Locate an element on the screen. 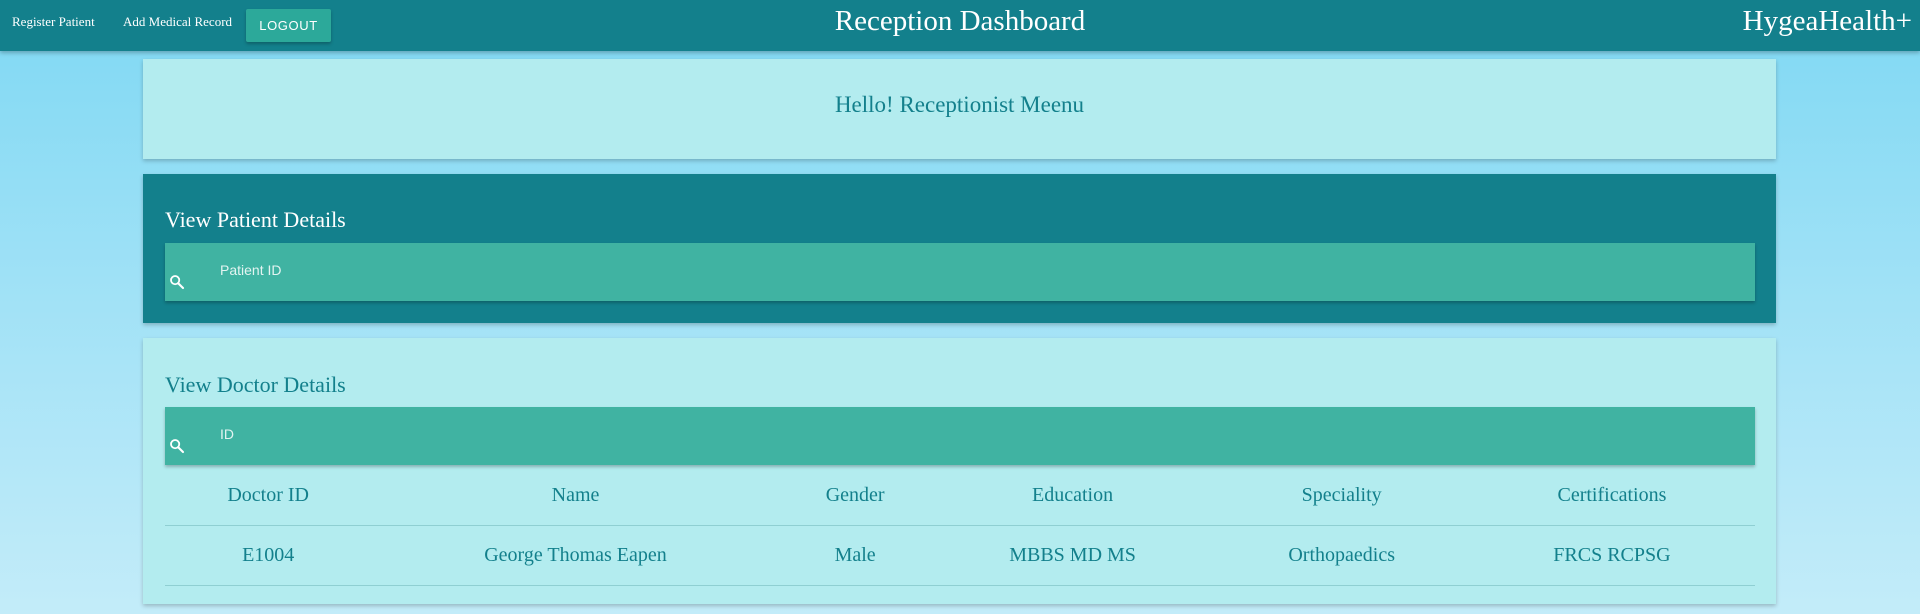 The height and width of the screenshot is (614, 1920). cell-certifications: FRCS RCPSG is located at coordinates (1611, 555).